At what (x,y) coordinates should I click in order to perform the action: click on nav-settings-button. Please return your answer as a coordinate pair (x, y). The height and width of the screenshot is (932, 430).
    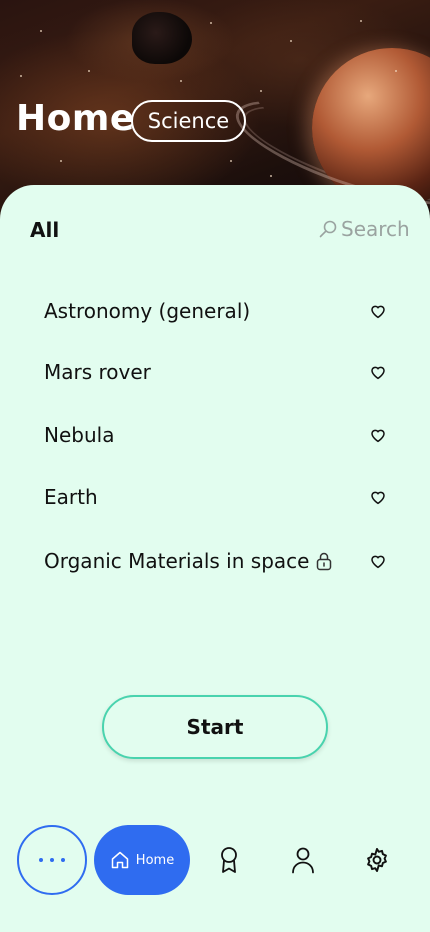
    Looking at the image, I should click on (377, 860).